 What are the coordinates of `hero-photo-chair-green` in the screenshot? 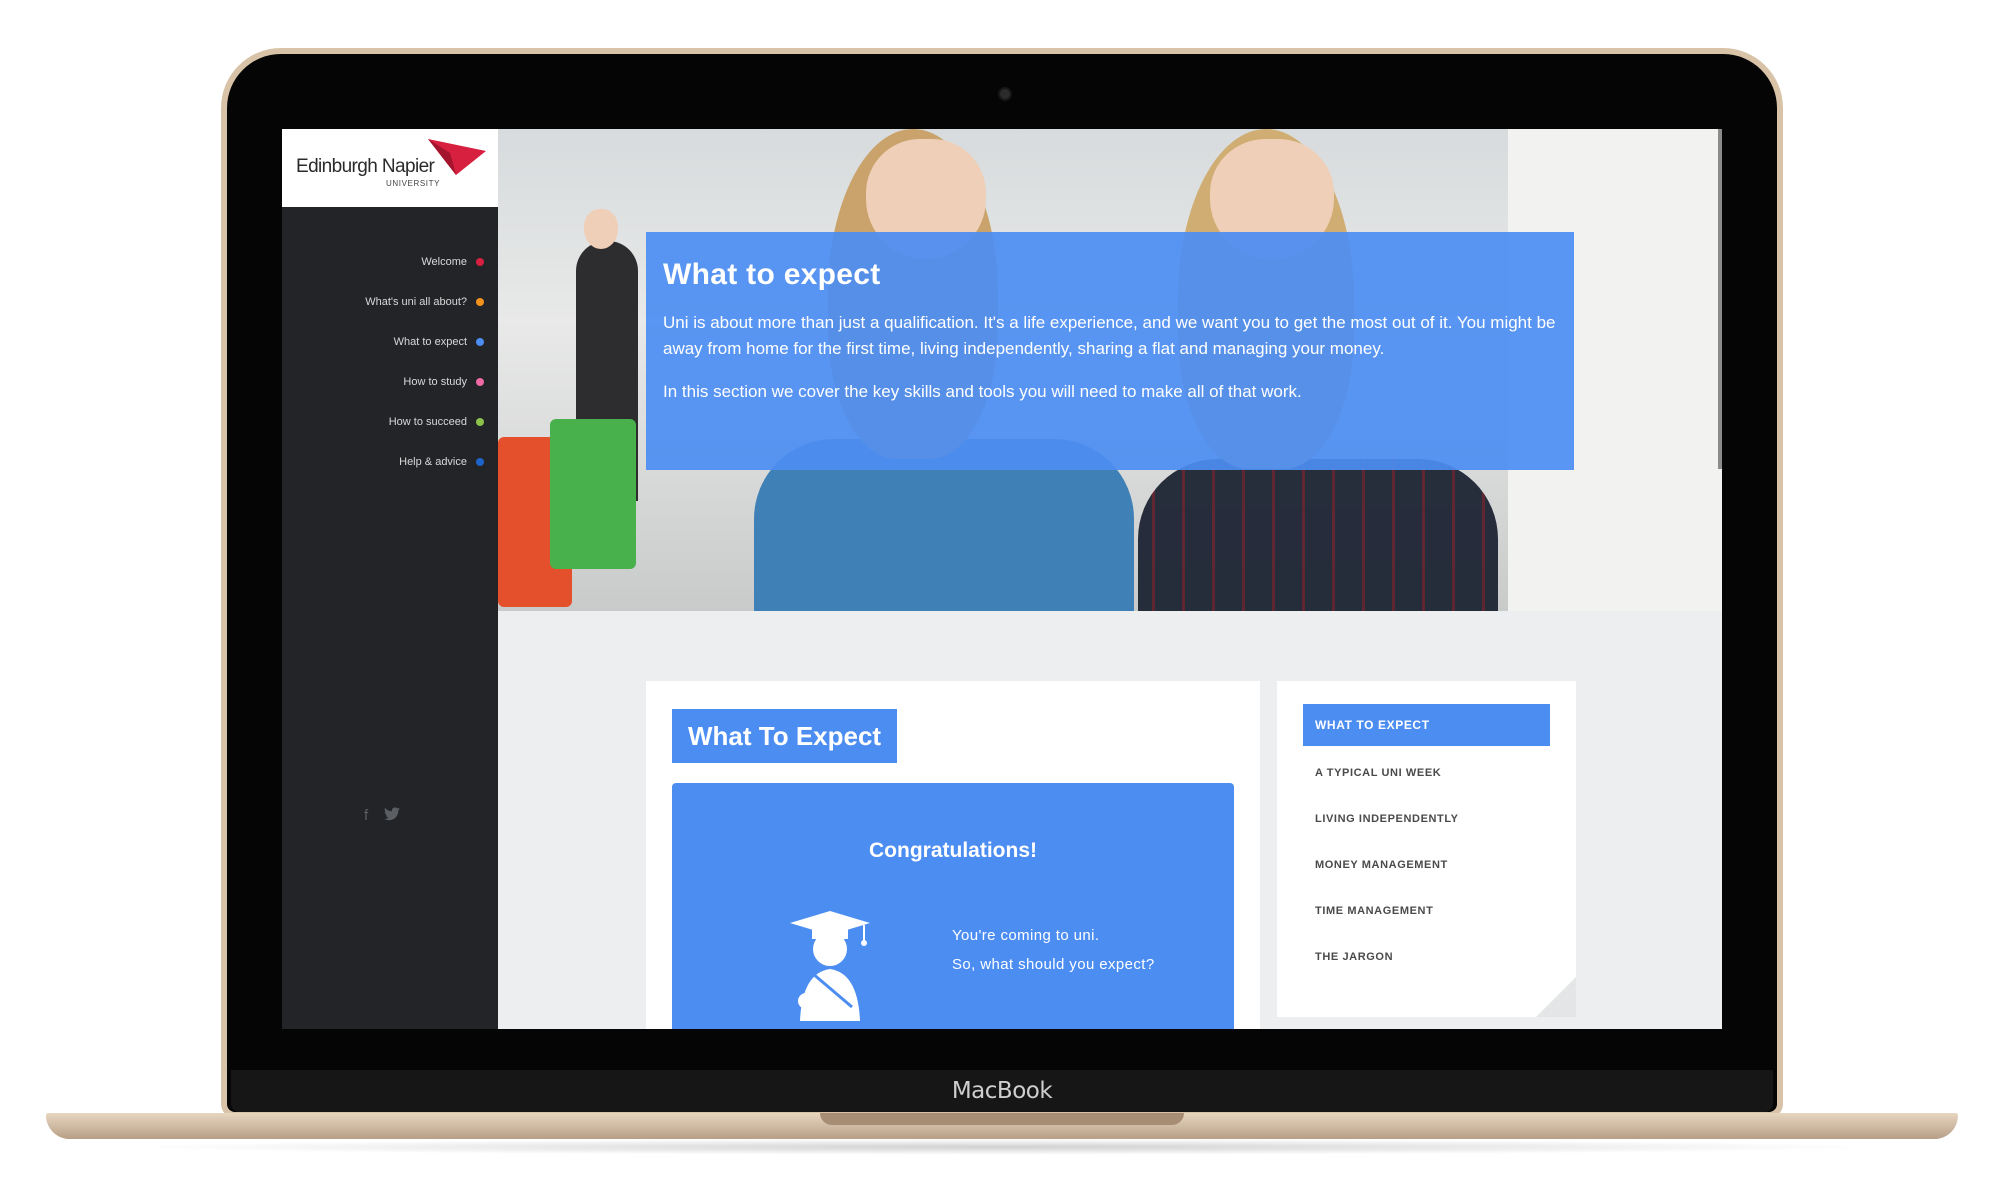 It's located at (593, 494).